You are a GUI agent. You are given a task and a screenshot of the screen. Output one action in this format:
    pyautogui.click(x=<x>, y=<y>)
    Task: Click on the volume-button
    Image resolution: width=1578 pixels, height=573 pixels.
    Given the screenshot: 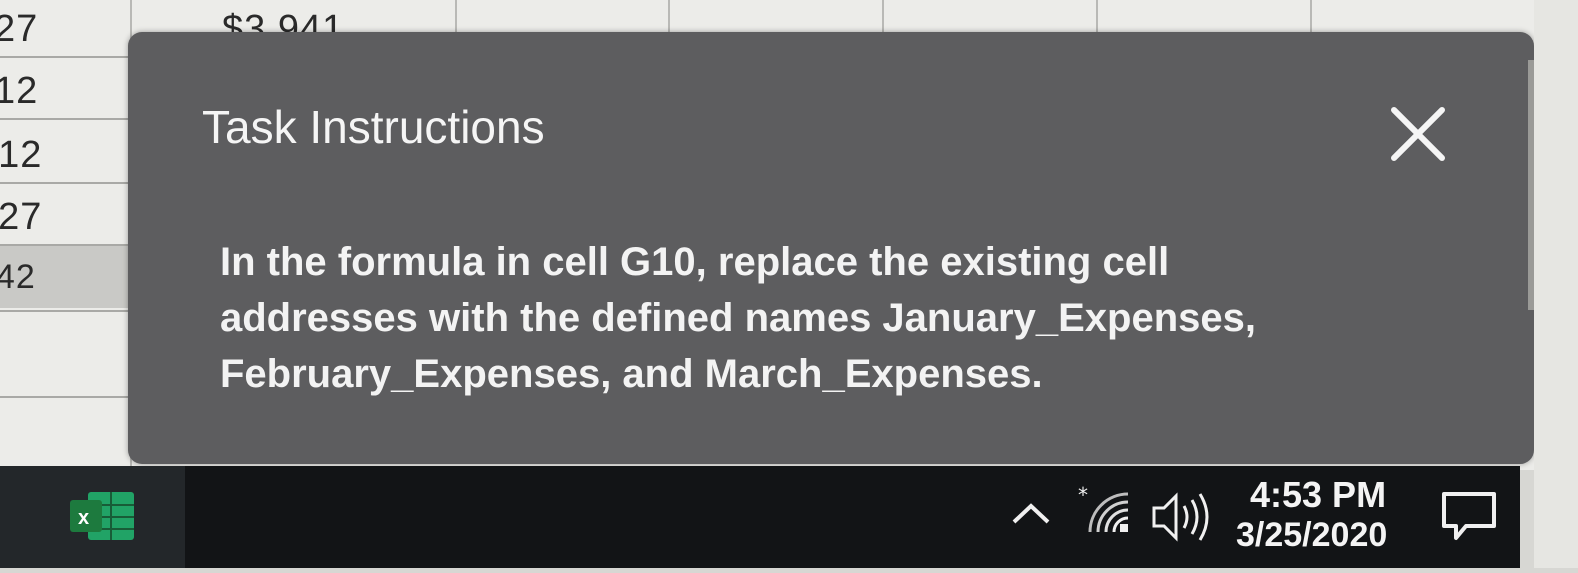 What is the action you would take?
    pyautogui.click(x=1180, y=517)
    